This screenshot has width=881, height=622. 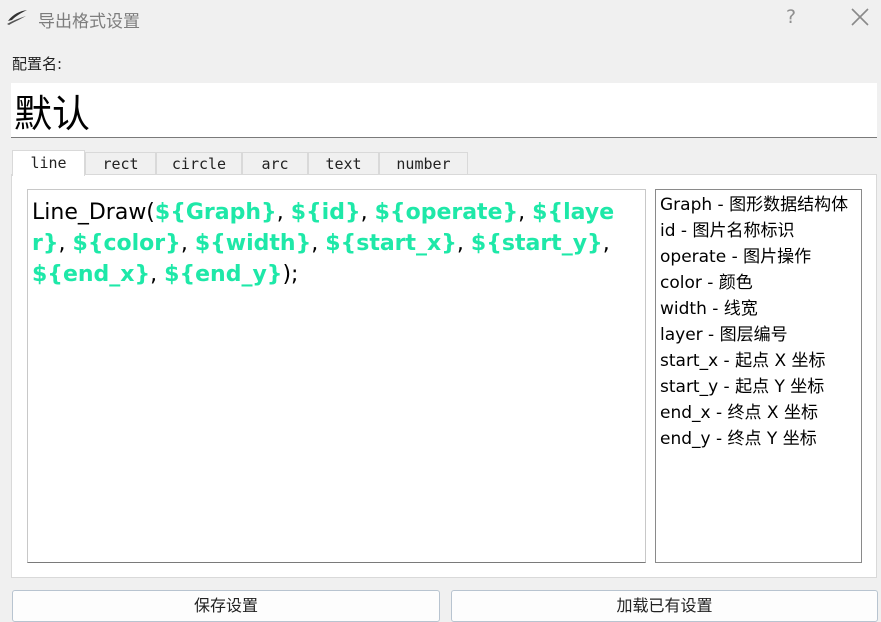 I want to click on variable-help-item: end_x - 终点 X 坐标, so click(x=739, y=413).